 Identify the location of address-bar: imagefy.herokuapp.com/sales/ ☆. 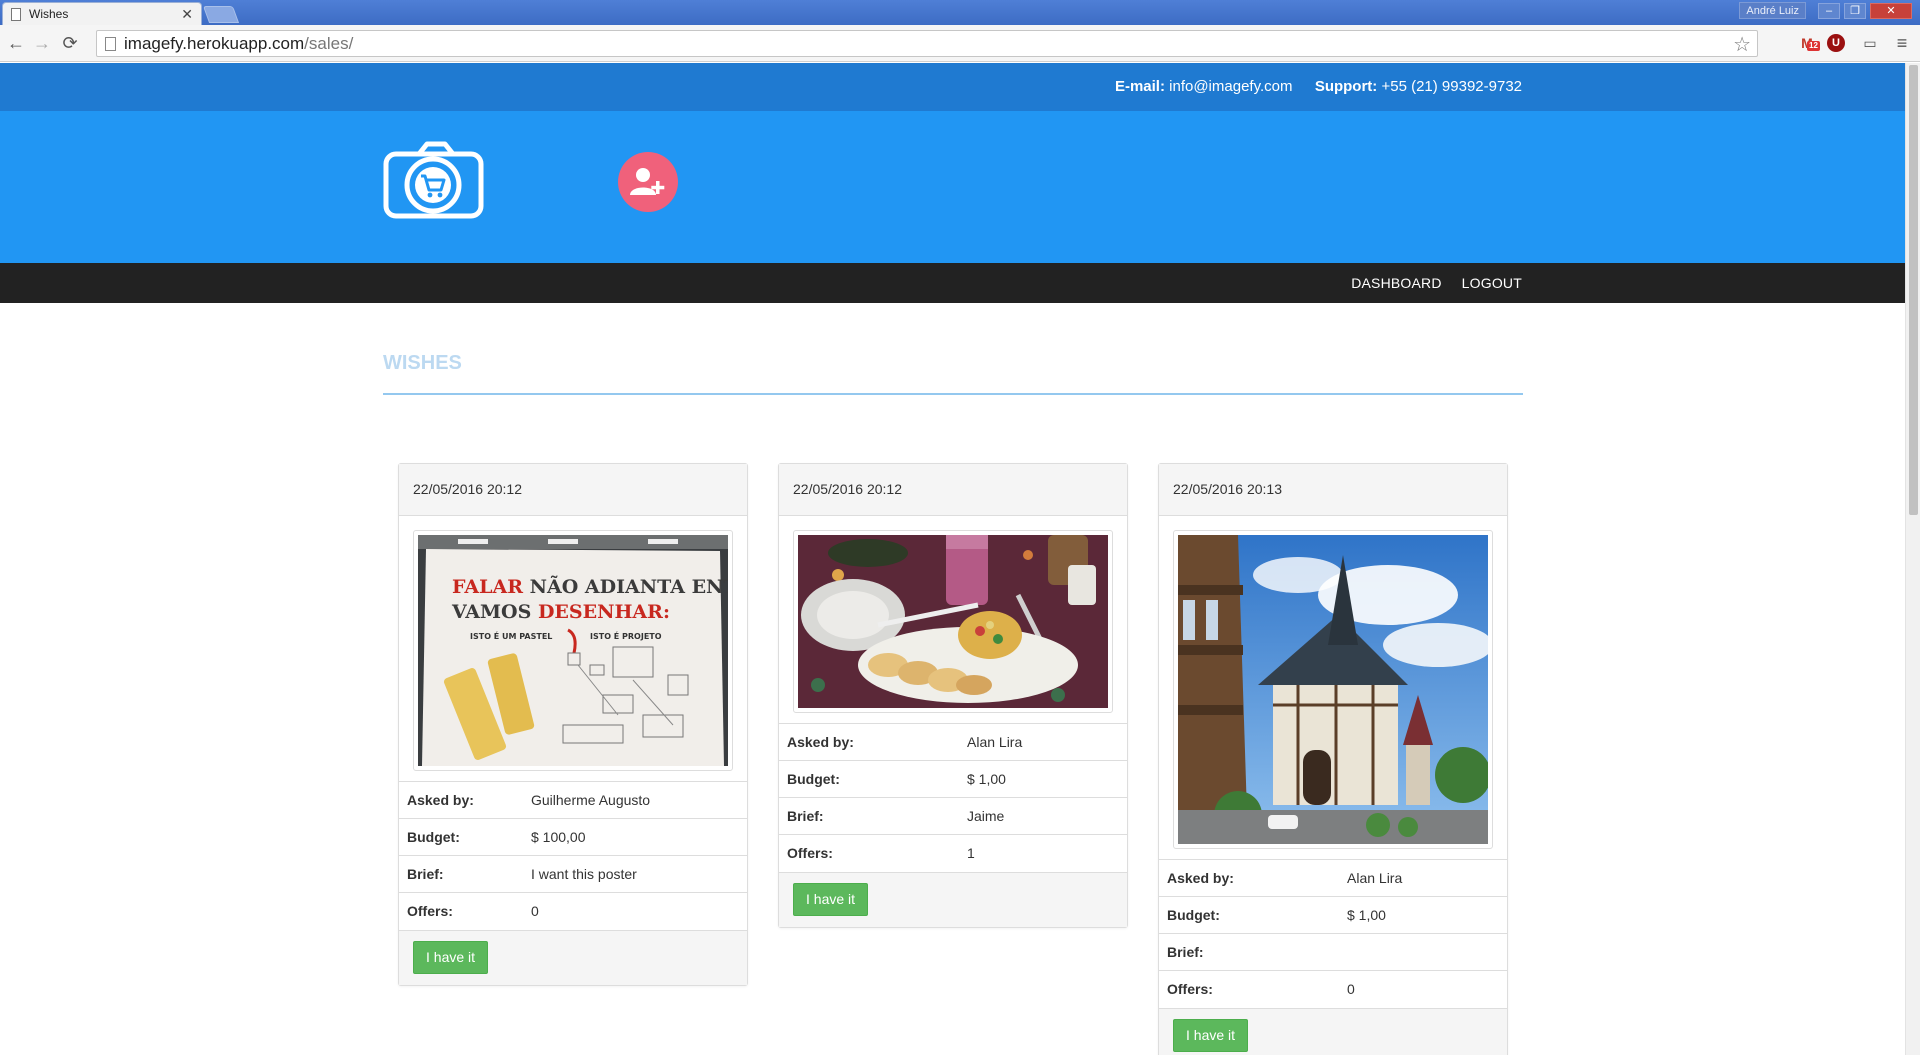
(927, 43).